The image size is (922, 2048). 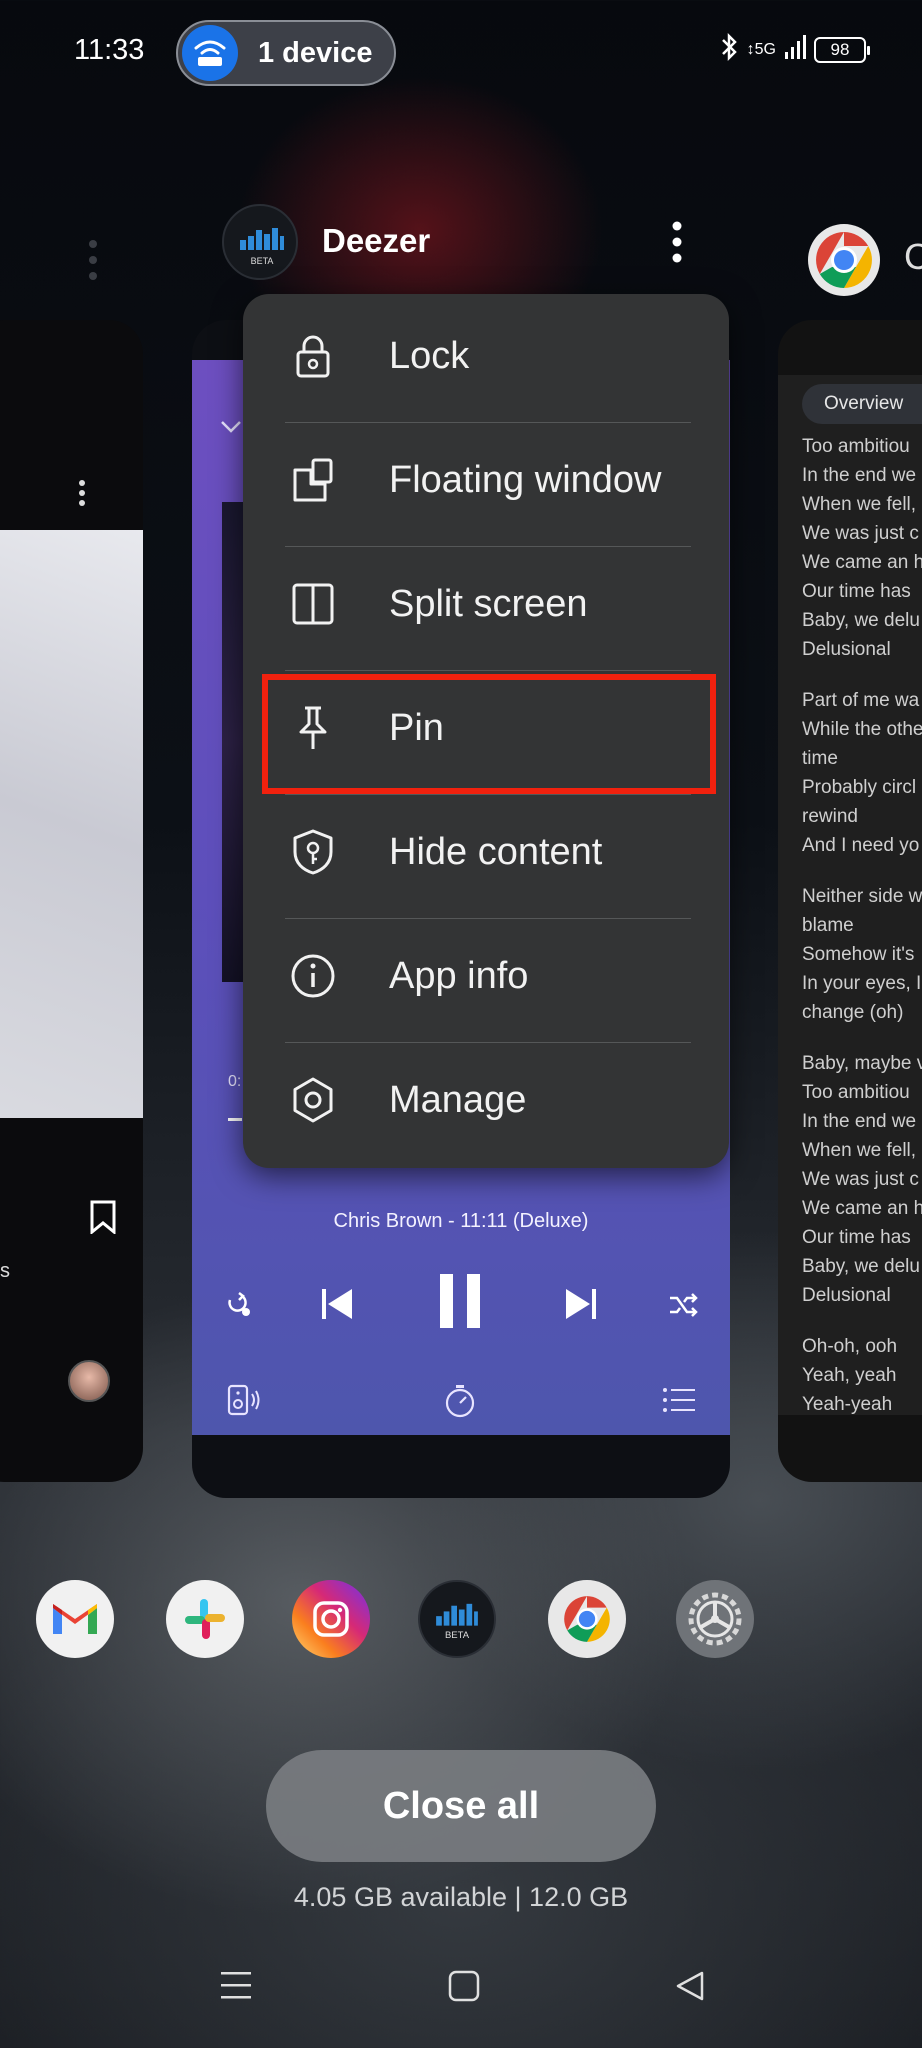 I want to click on lyric-line: time, so click(x=820, y=758).